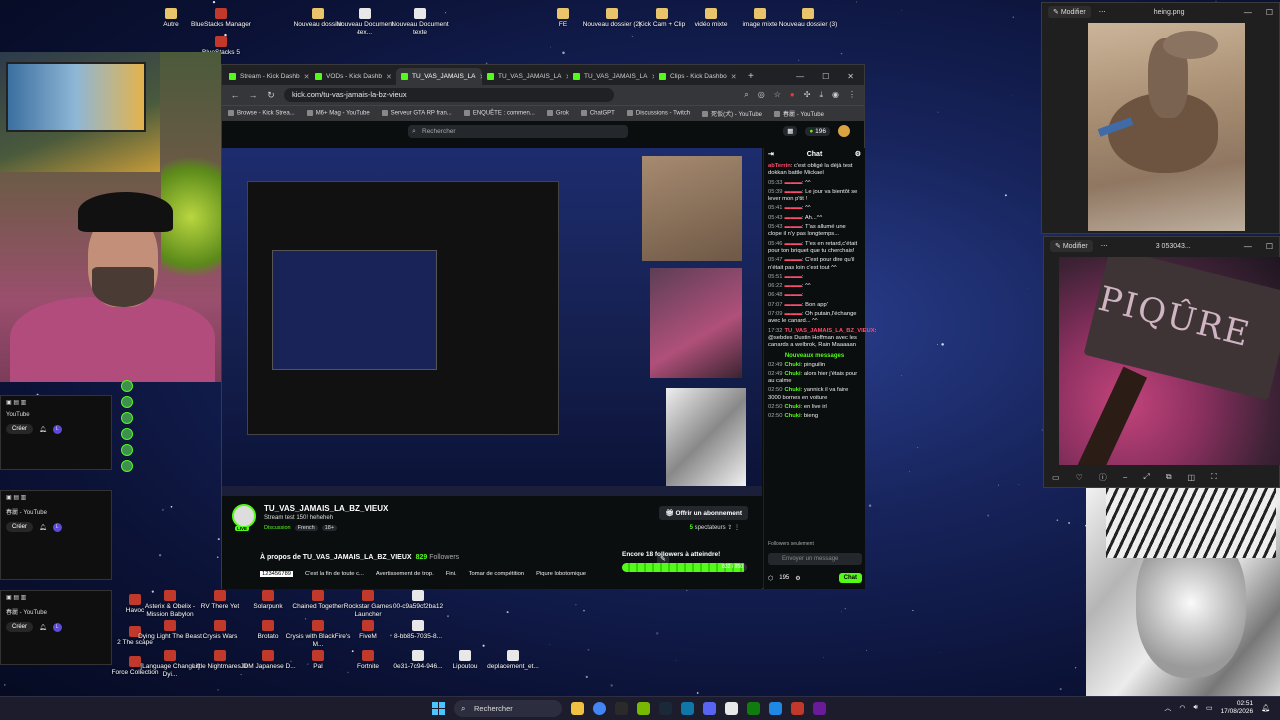 The height and width of the screenshot is (720, 1280). I want to click on bookmark: M6+ Mag - YouTube, so click(338, 113).